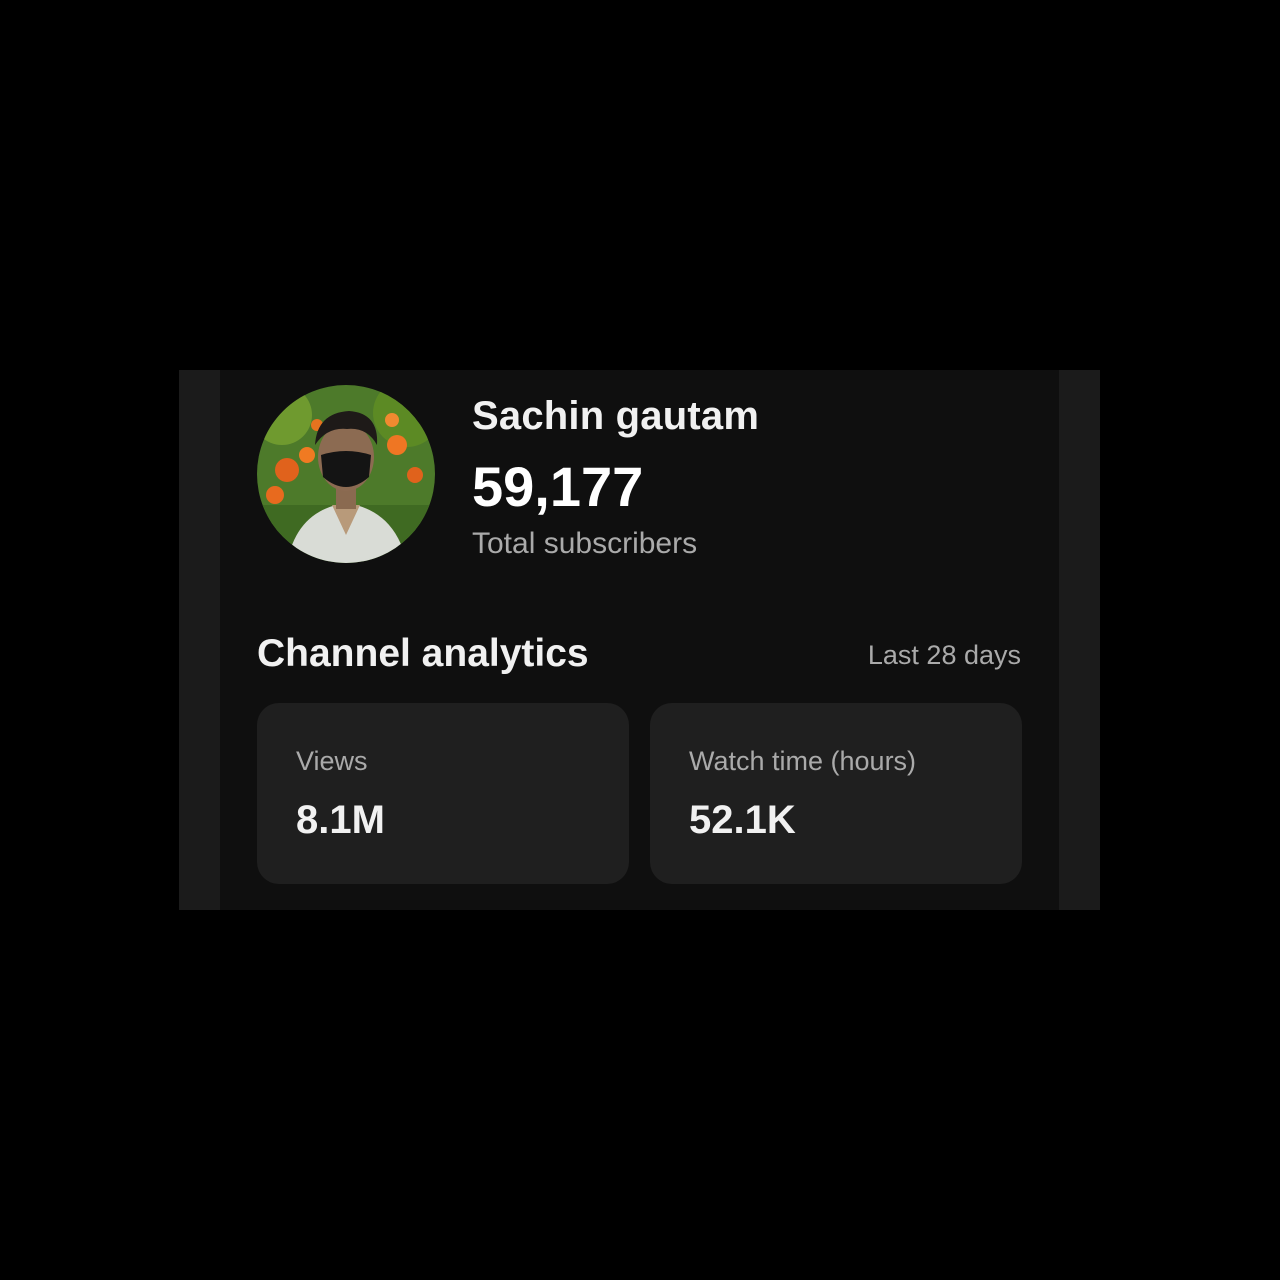 The image size is (1280, 1280). I want to click on analytics-title: Channel analytics, so click(423, 653).